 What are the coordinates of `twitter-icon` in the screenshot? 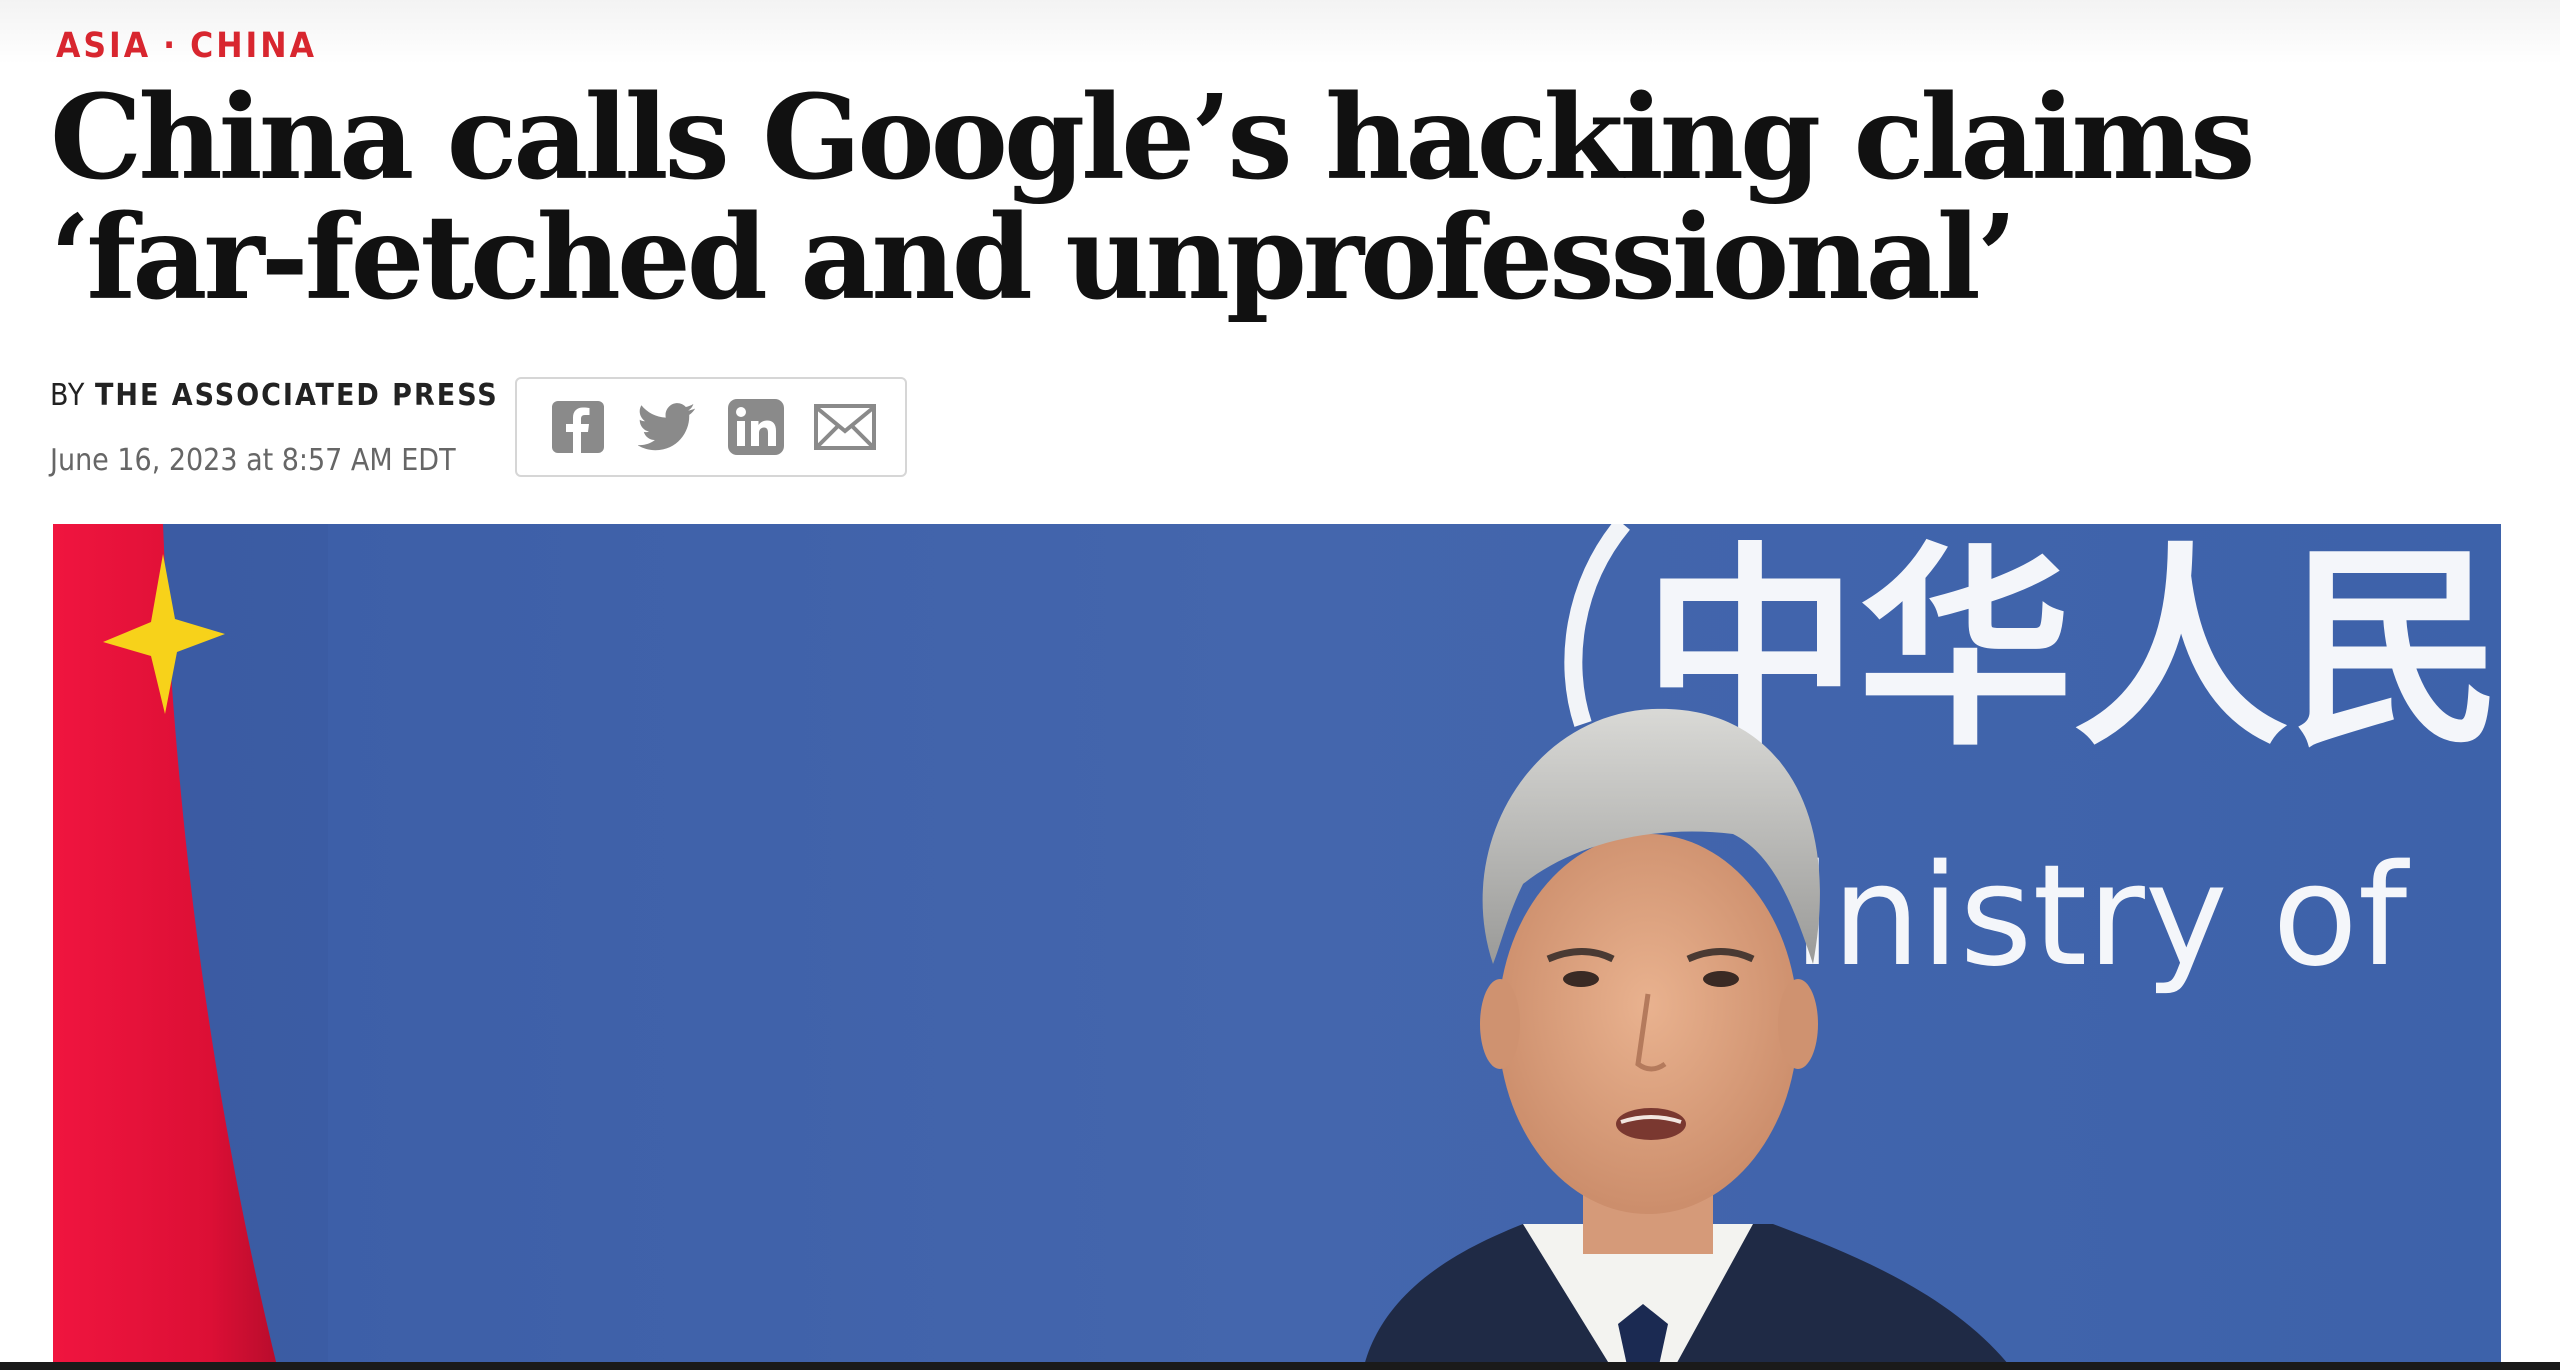 It's located at (666, 427).